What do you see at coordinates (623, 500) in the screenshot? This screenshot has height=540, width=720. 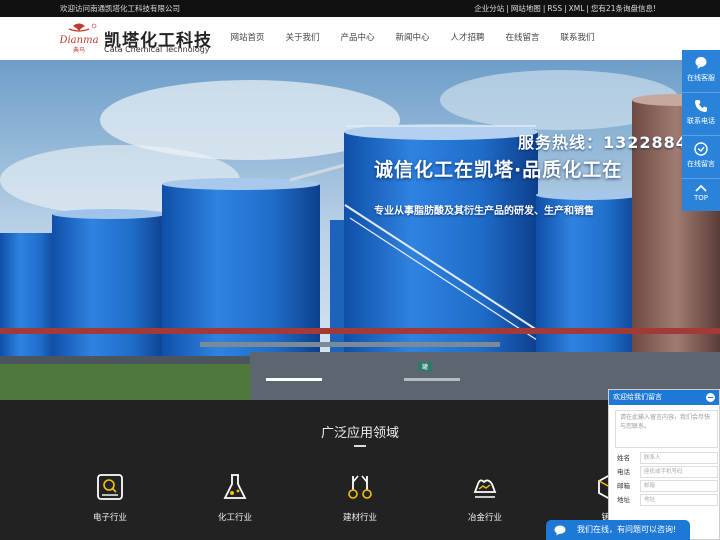 I see `field-label: 地址` at bounding box center [623, 500].